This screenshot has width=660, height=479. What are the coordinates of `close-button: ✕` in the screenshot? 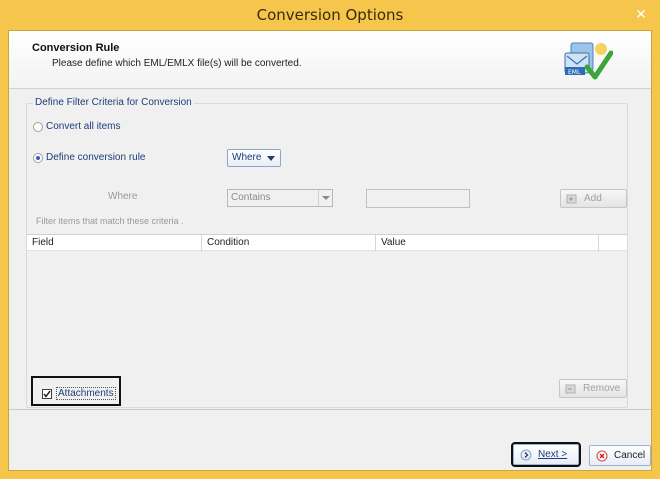 It's located at (641, 14).